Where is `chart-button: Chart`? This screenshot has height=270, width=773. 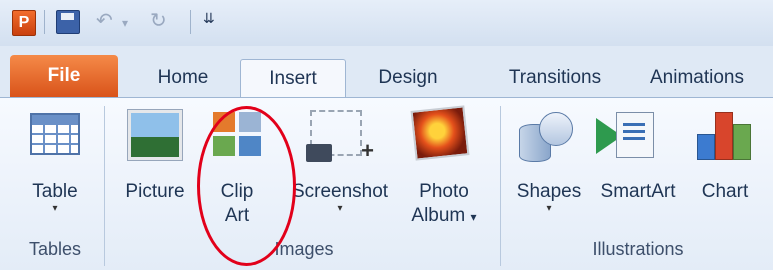
chart-button: Chart is located at coordinates (725, 192).